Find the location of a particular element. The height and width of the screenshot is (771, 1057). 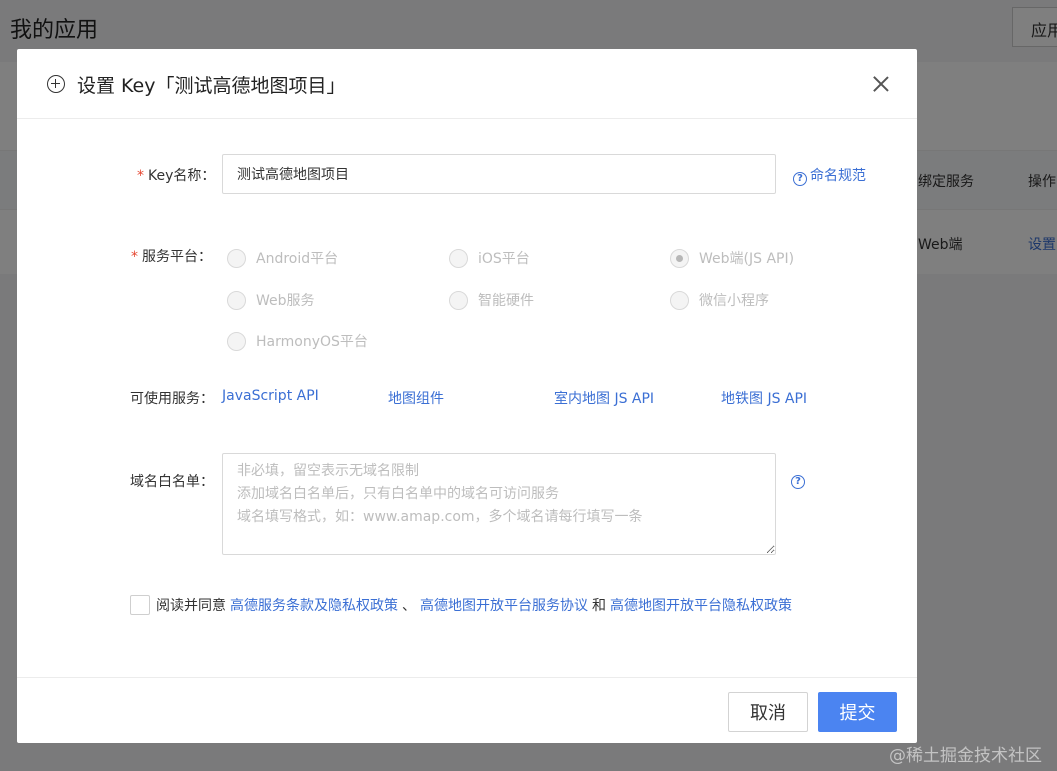

radio-label: 微信小程序 is located at coordinates (734, 301).